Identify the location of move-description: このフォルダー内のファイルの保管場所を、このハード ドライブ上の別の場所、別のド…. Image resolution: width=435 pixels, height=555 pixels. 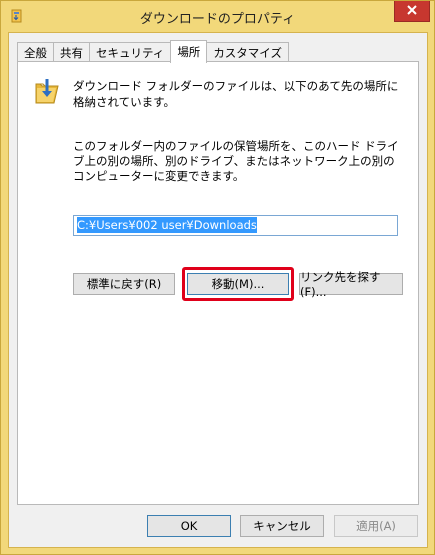
(236, 161).